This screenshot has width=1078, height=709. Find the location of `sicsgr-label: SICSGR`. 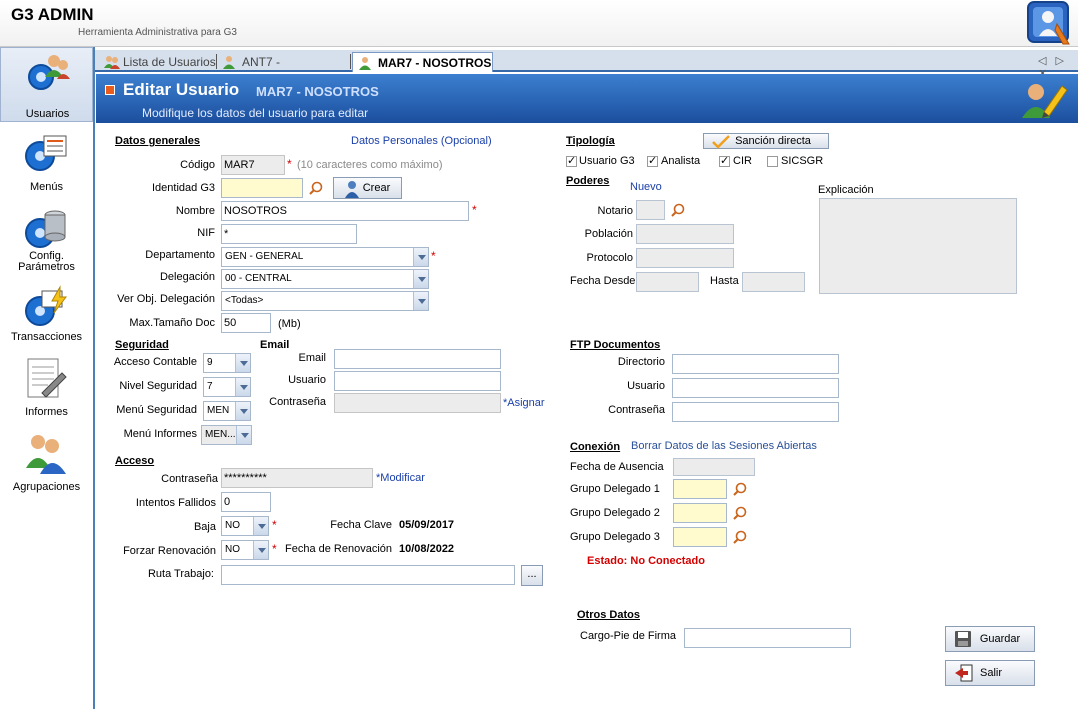

sicsgr-label: SICSGR is located at coordinates (802, 161).